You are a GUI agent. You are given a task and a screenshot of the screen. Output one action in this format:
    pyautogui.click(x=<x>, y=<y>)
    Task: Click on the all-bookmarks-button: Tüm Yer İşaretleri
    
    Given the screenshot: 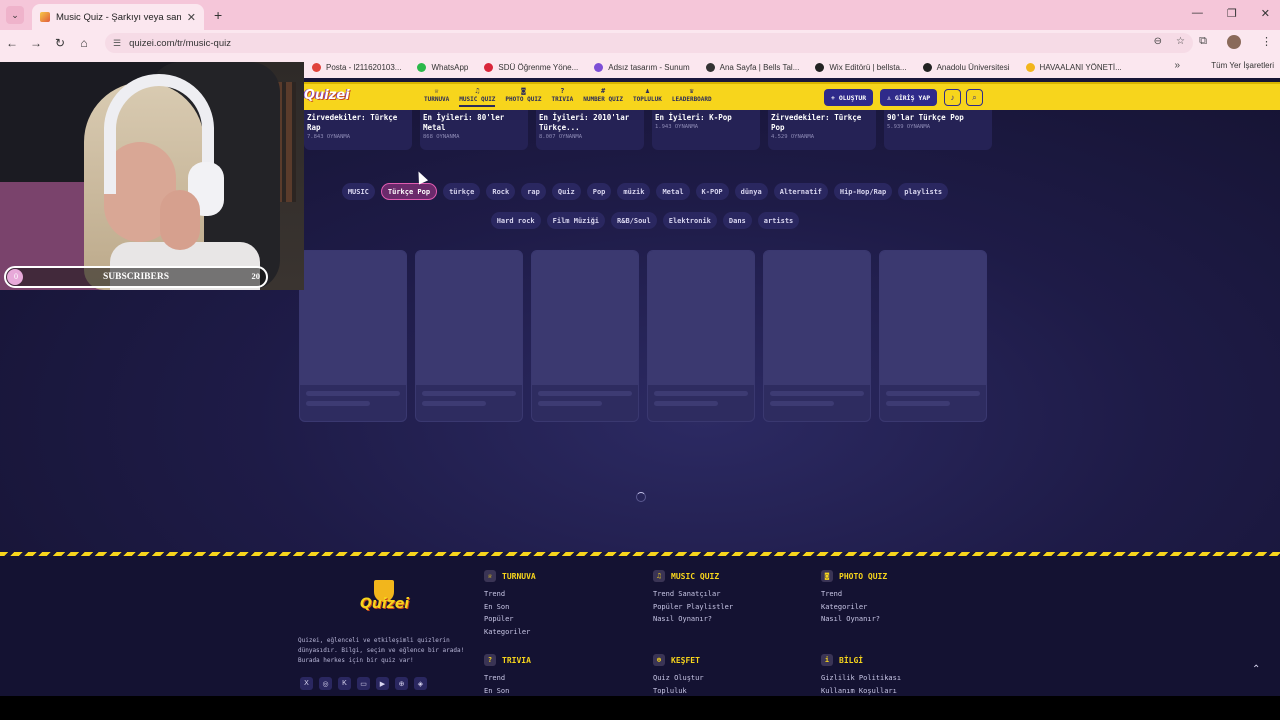 What is the action you would take?
    pyautogui.click(x=1242, y=65)
    